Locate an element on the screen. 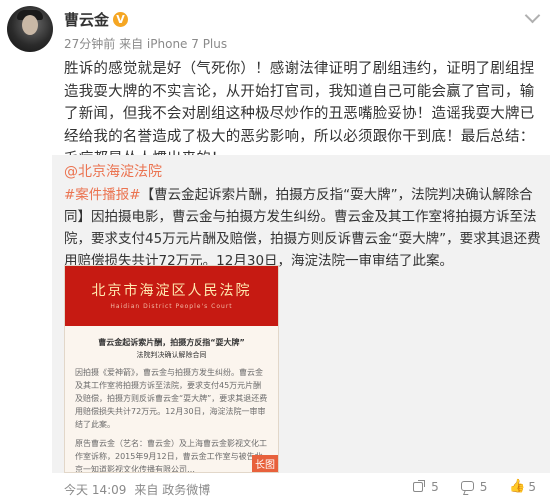 Image resolution: width=550 pixels, height=503 pixels. long-image-badge: 长图 is located at coordinates (265, 463).